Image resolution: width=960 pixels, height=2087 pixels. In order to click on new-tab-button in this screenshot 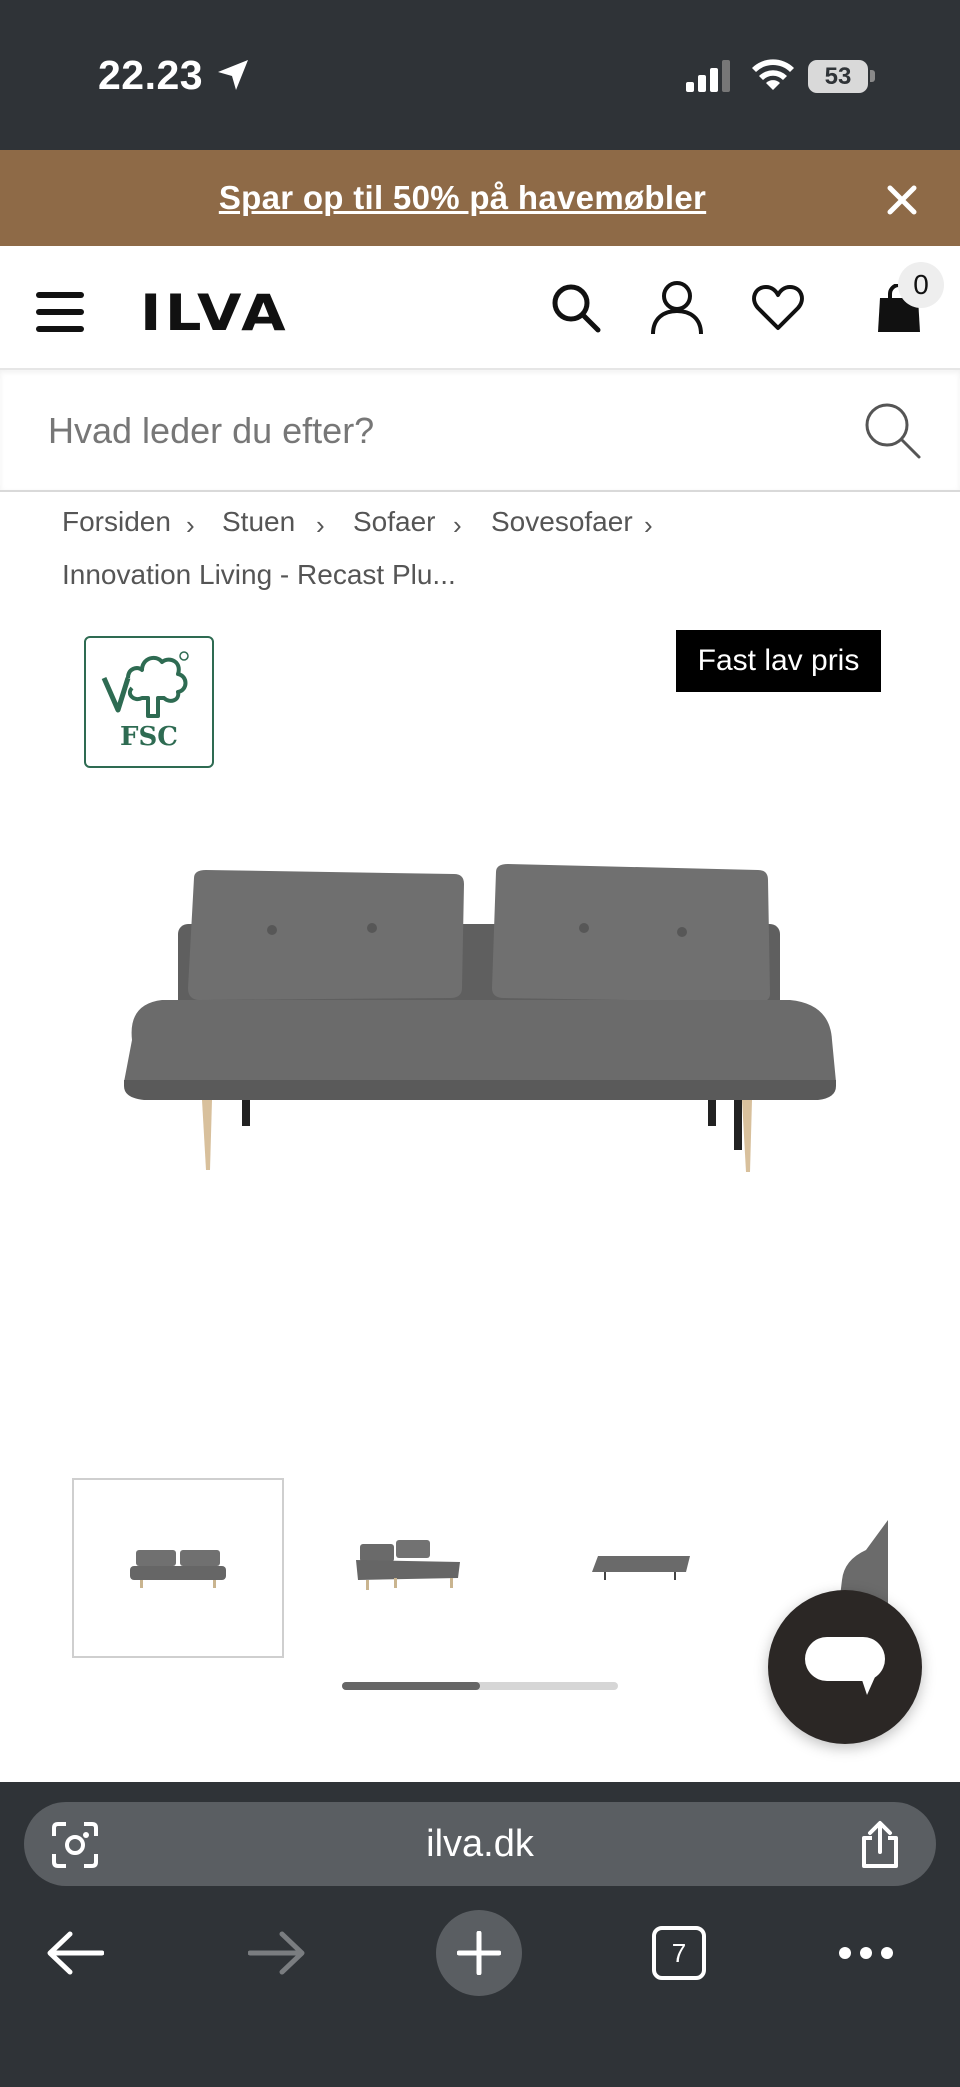, I will do `click(479, 1953)`.